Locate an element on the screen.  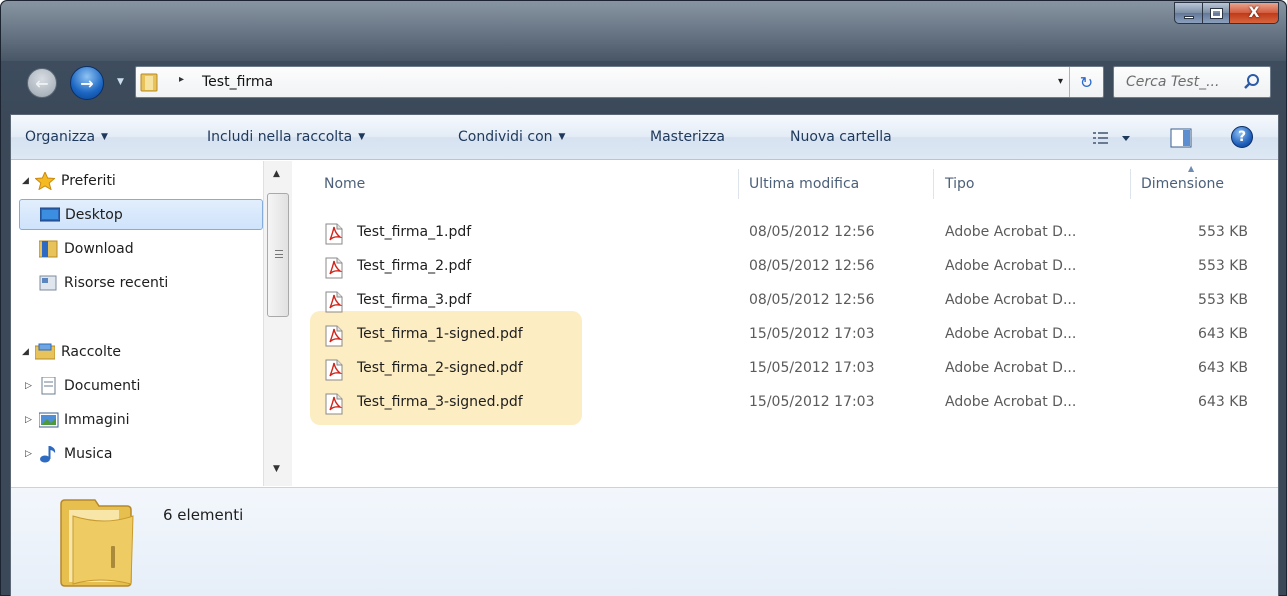
forward-button: → is located at coordinates (87, 83).